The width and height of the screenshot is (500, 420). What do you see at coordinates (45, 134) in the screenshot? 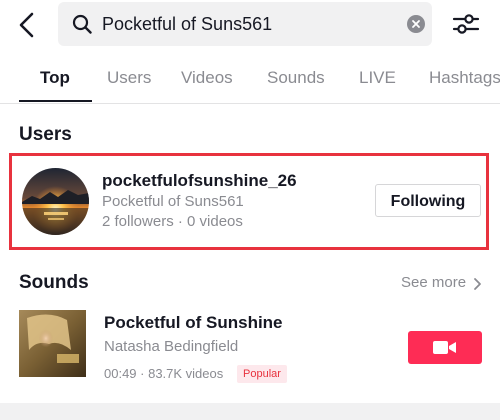
I see `users-section-title: Users` at bounding box center [45, 134].